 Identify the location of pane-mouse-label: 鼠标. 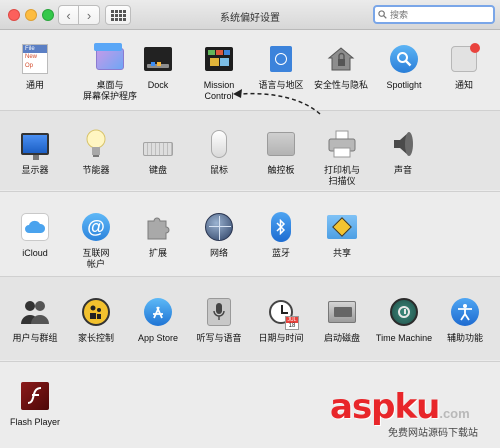
(218, 170).